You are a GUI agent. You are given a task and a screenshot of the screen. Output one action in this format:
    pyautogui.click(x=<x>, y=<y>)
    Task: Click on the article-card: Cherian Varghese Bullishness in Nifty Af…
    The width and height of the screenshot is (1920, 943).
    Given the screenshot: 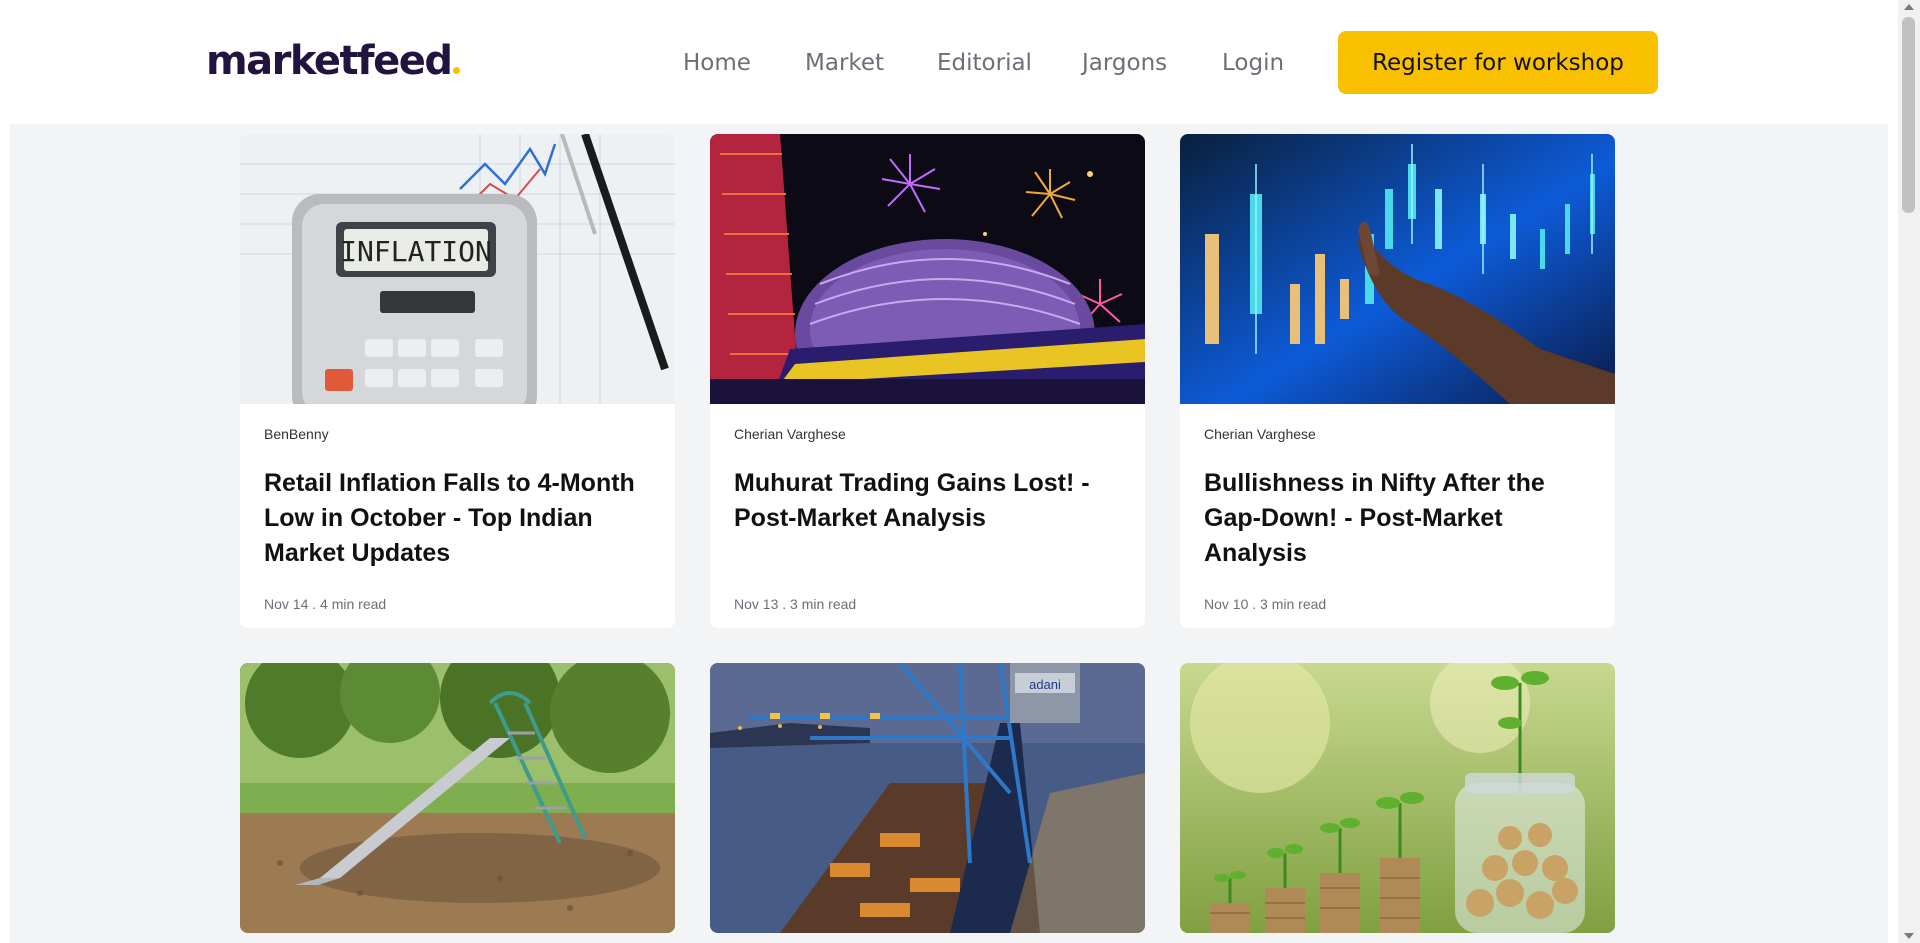 What is the action you would take?
    pyautogui.click(x=1397, y=381)
    